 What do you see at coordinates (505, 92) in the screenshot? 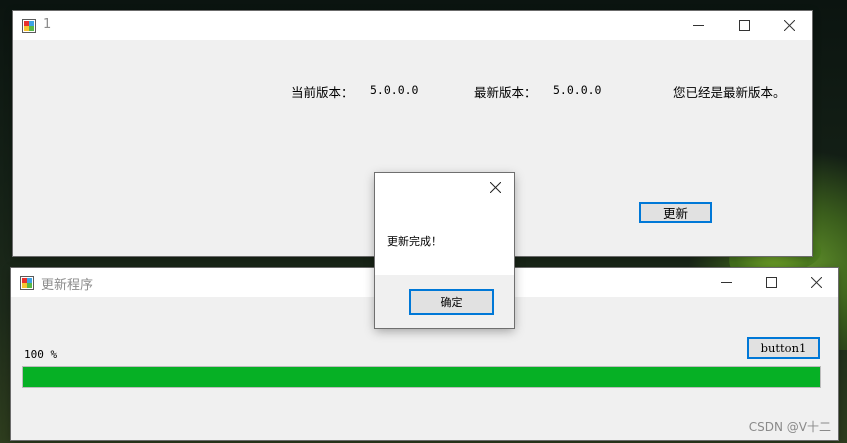
I see `latest-version-label: 最新版本：` at bounding box center [505, 92].